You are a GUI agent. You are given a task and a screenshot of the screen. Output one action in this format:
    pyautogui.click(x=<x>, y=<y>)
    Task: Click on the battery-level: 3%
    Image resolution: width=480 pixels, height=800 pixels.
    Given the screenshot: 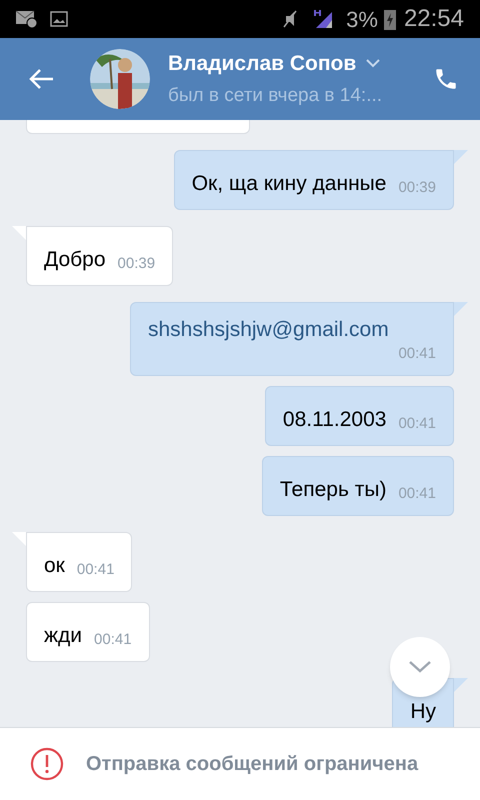 What is the action you would take?
    pyautogui.click(x=362, y=20)
    